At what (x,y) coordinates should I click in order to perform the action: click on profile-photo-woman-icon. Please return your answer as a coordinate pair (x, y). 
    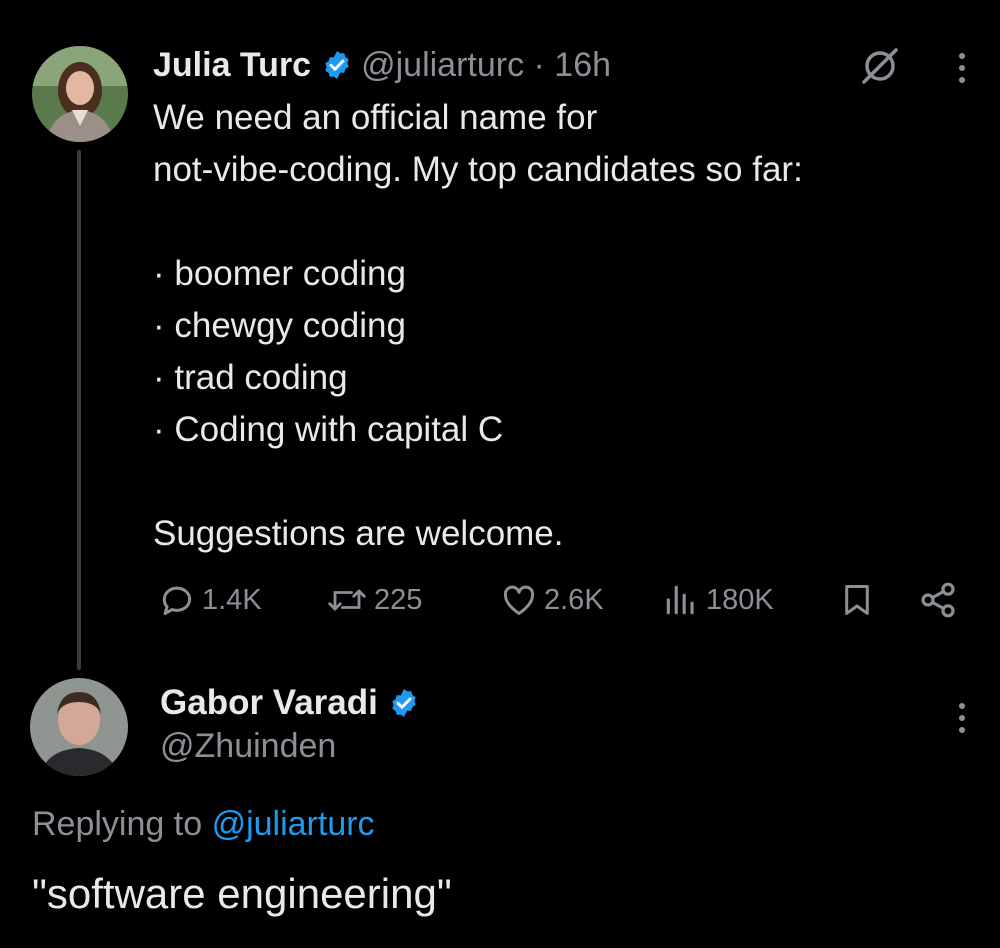
    Looking at the image, I should click on (80, 94).